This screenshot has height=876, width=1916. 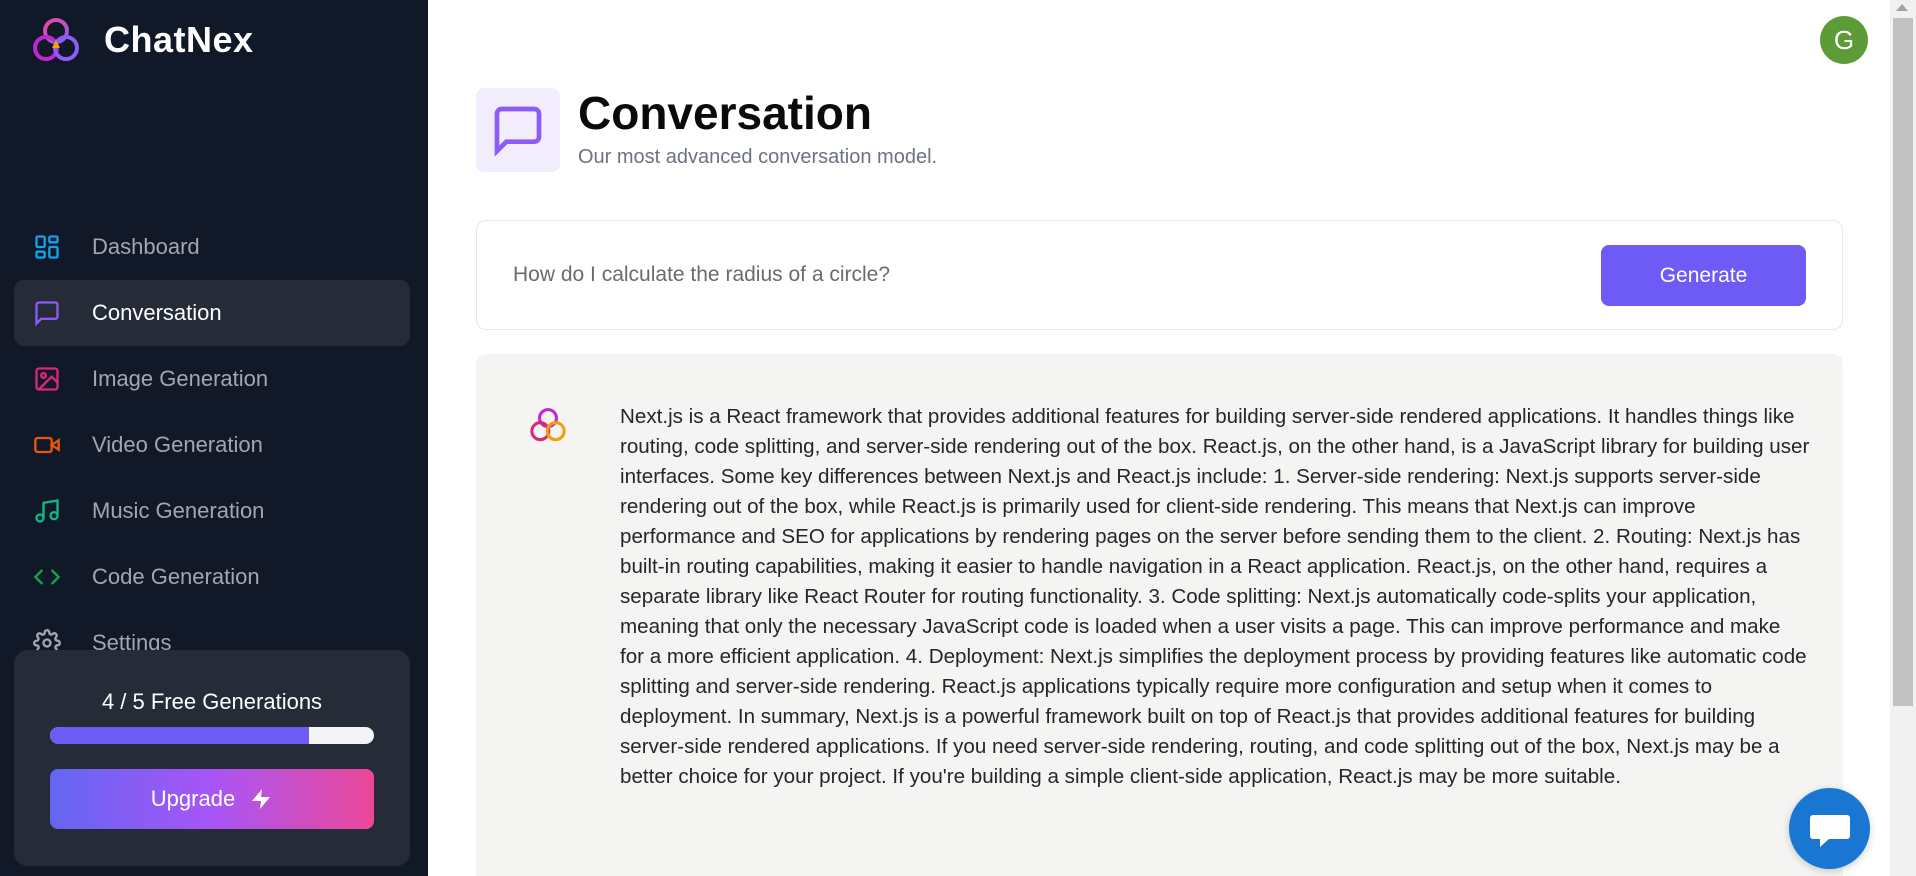 What do you see at coordinates (177, 444) in the screenshot?
I see `sidebar-item-label: Video Generation` at bounding box center [177, 444].